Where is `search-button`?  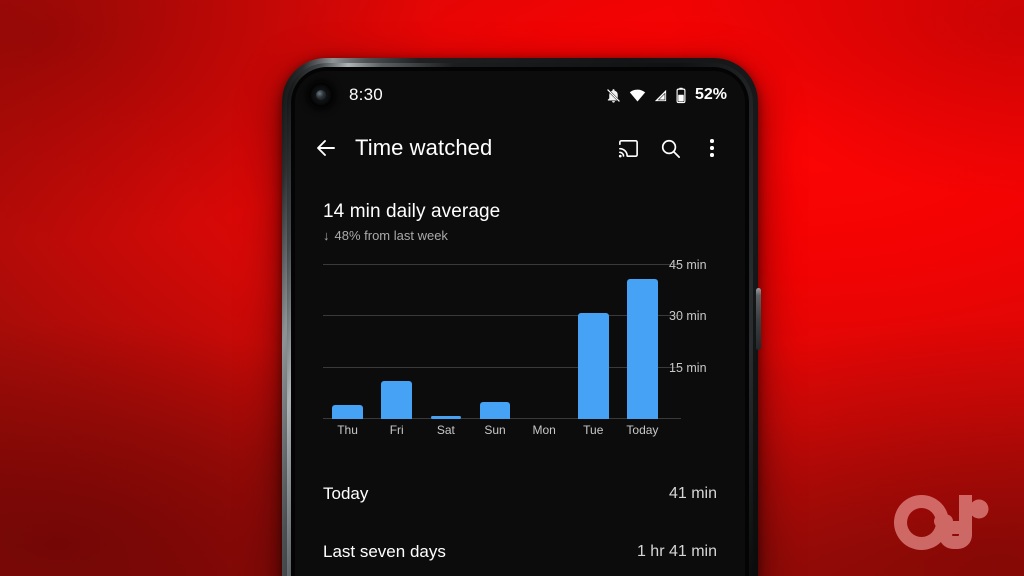 search-button is located at coordinates (670, 148).